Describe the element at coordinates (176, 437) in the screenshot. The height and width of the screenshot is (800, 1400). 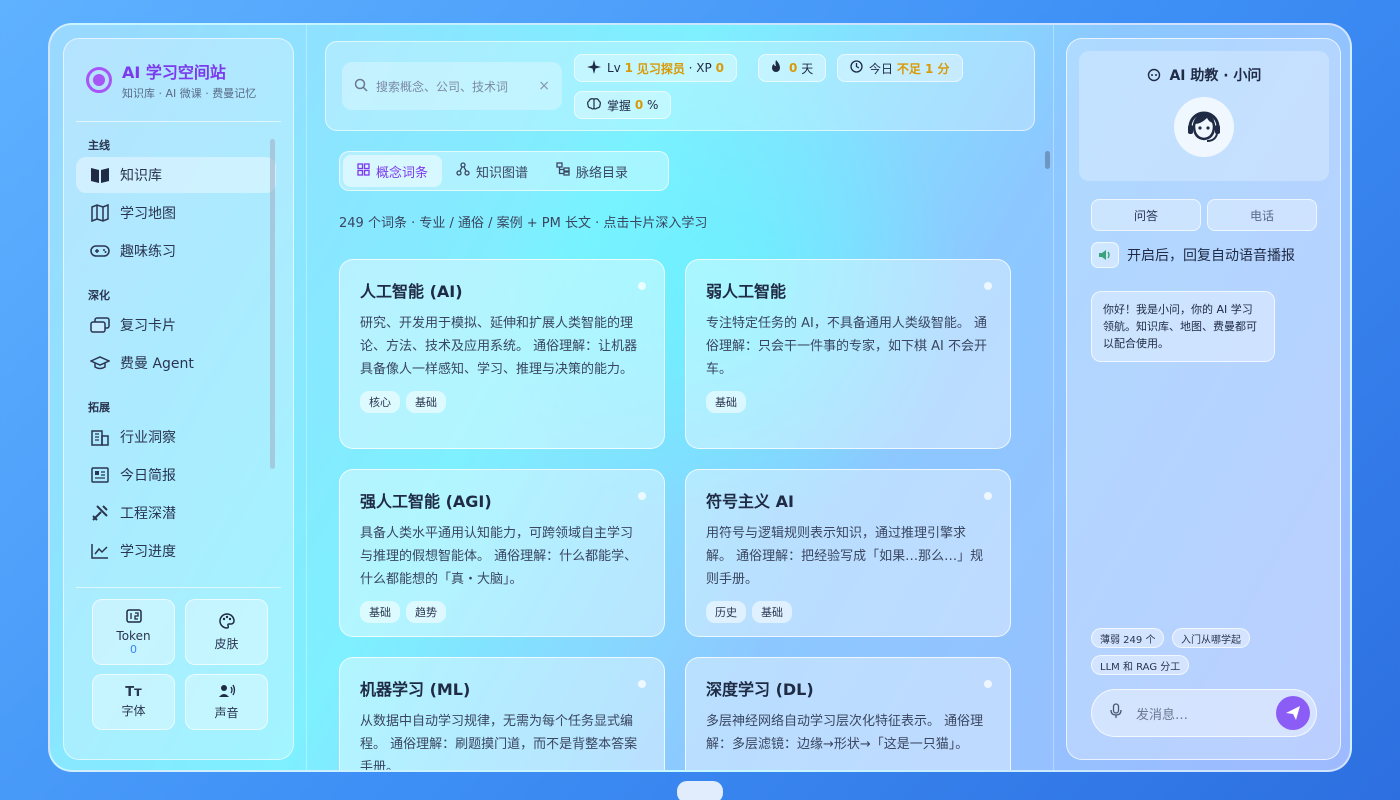
I see `sidebar-item-industry: 行业洞察` at that location.